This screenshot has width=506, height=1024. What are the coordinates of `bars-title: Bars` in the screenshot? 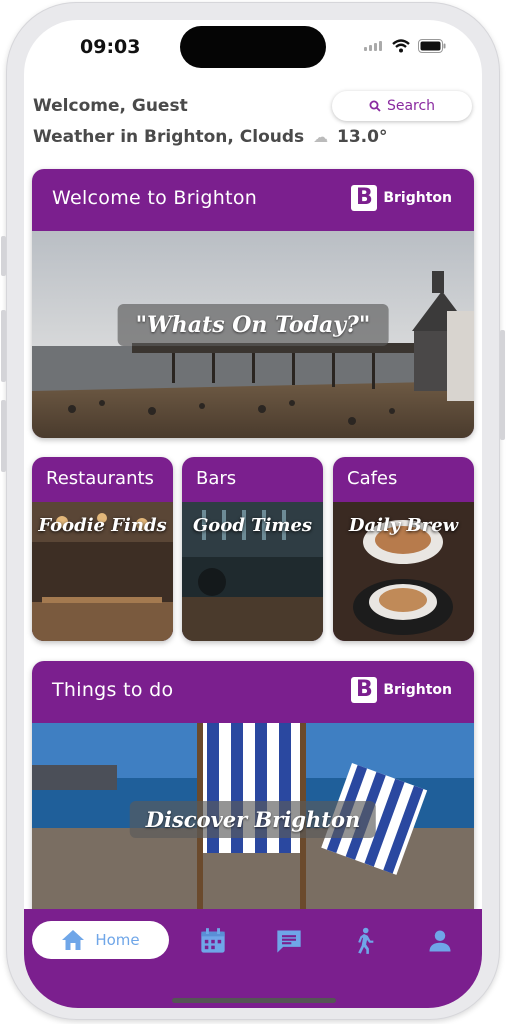 It's located at (216, 478).